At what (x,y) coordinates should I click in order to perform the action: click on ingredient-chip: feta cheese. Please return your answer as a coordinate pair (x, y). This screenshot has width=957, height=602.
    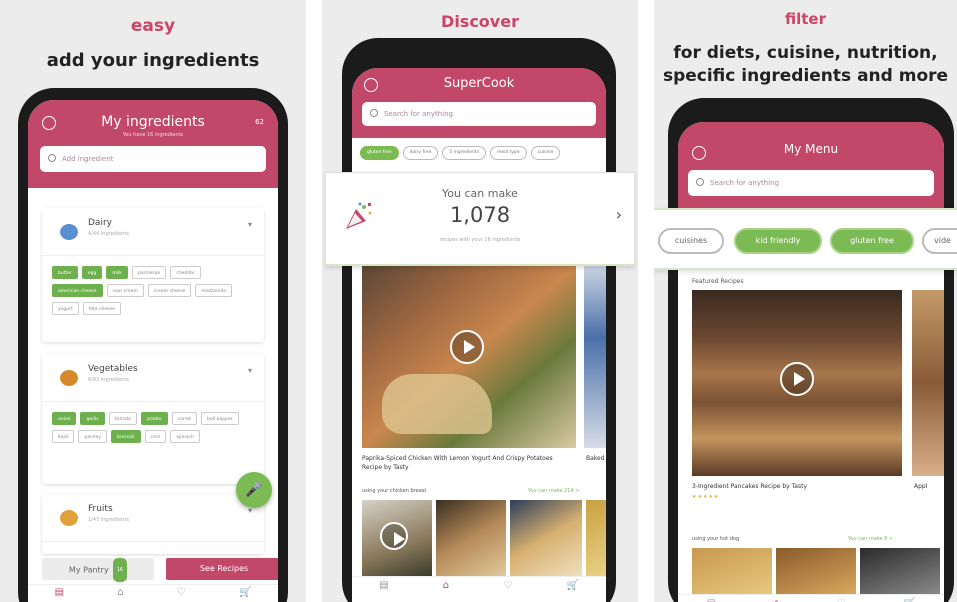
    Looking at the image, I should click on (102, 308).